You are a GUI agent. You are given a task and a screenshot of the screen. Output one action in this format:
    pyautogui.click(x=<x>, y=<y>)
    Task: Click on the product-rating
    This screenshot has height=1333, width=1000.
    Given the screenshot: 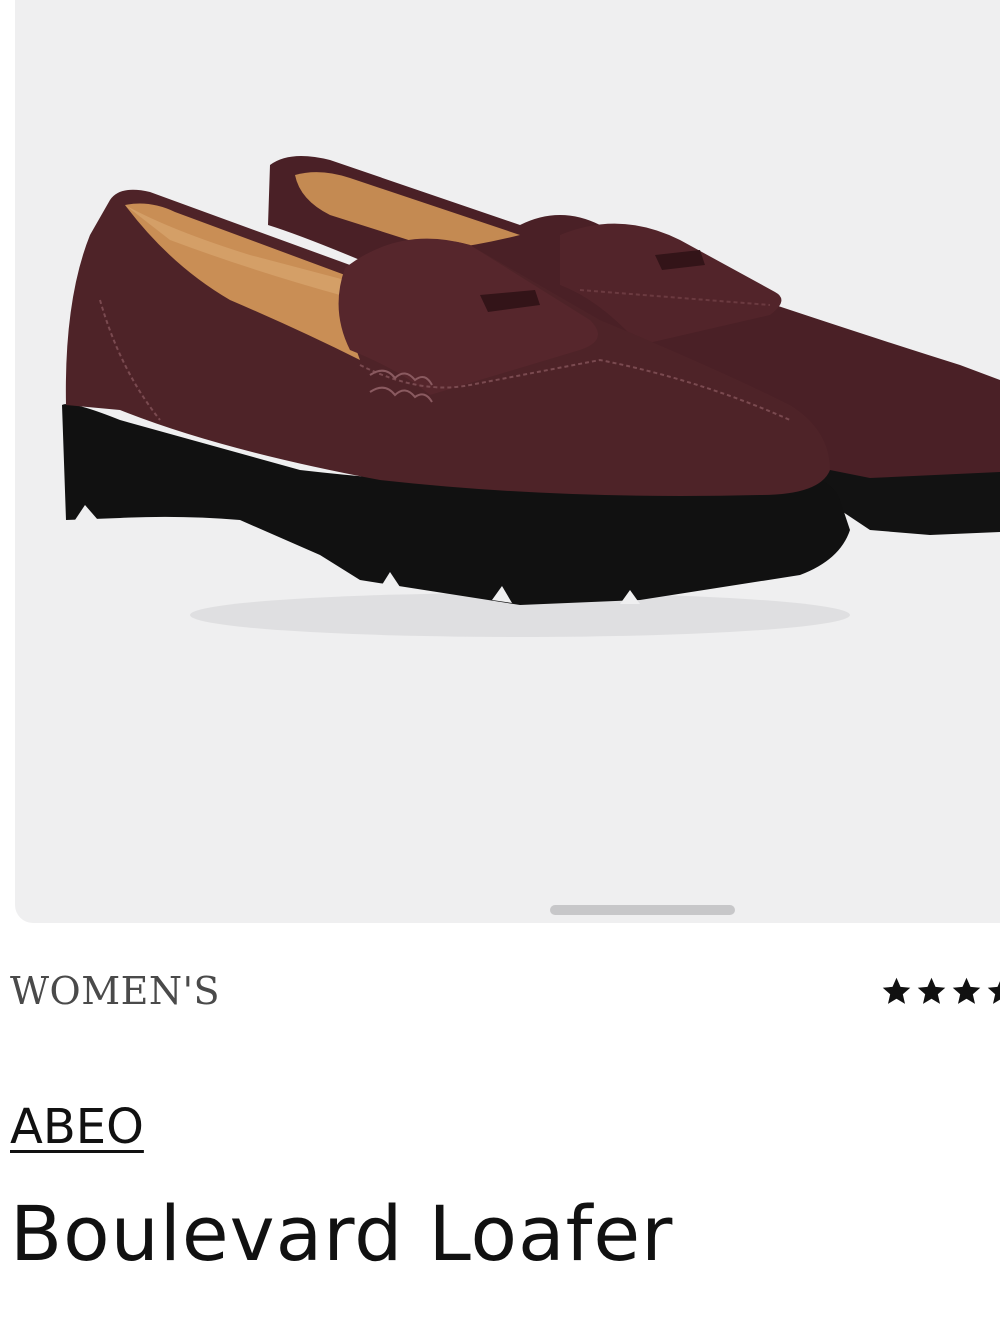 What is the action you would take?
    pyautogui.click(x=940, y=1000)
    